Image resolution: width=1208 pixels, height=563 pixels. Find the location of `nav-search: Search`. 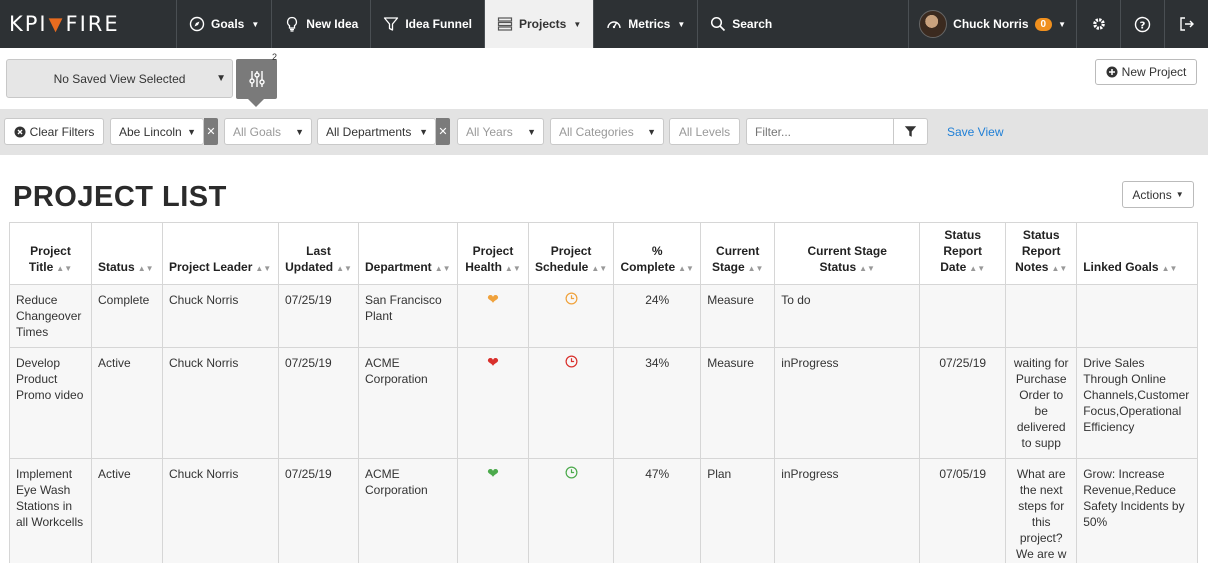

nav-search: Search is located at coordinates (740, 24).